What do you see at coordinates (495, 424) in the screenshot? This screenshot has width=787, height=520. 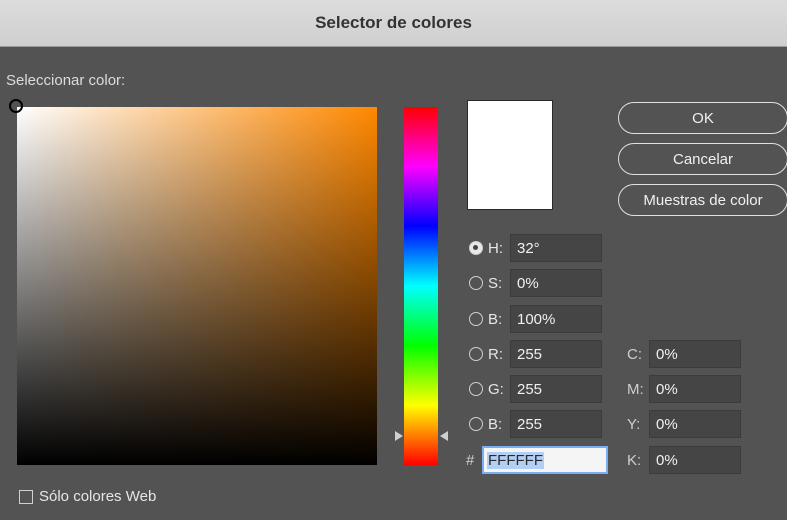 I see `blue-label: B:` at bounding box center [495, 424].